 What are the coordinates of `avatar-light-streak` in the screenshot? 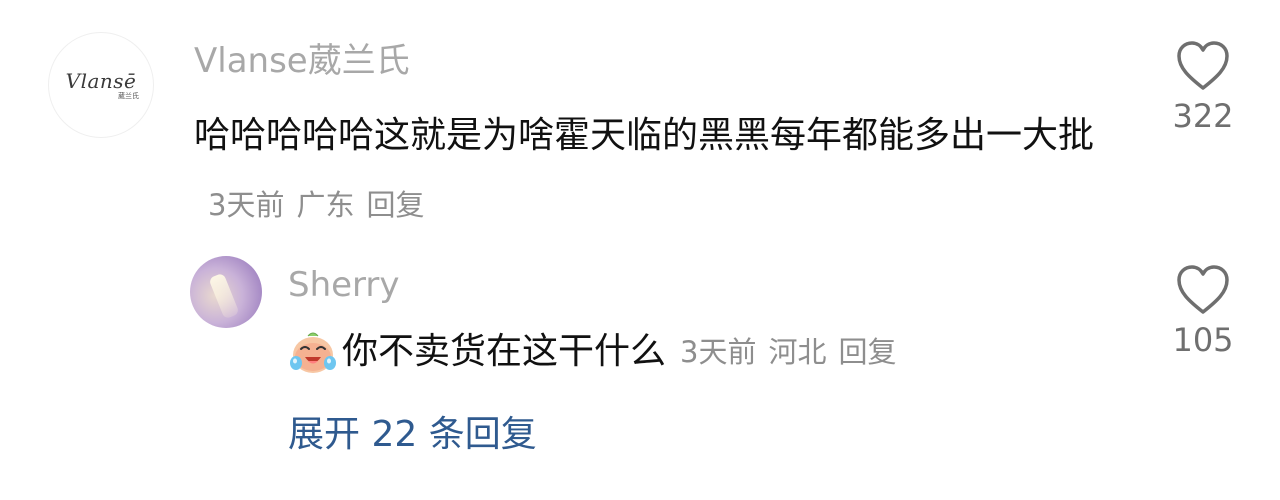 It's located at (224, 296).